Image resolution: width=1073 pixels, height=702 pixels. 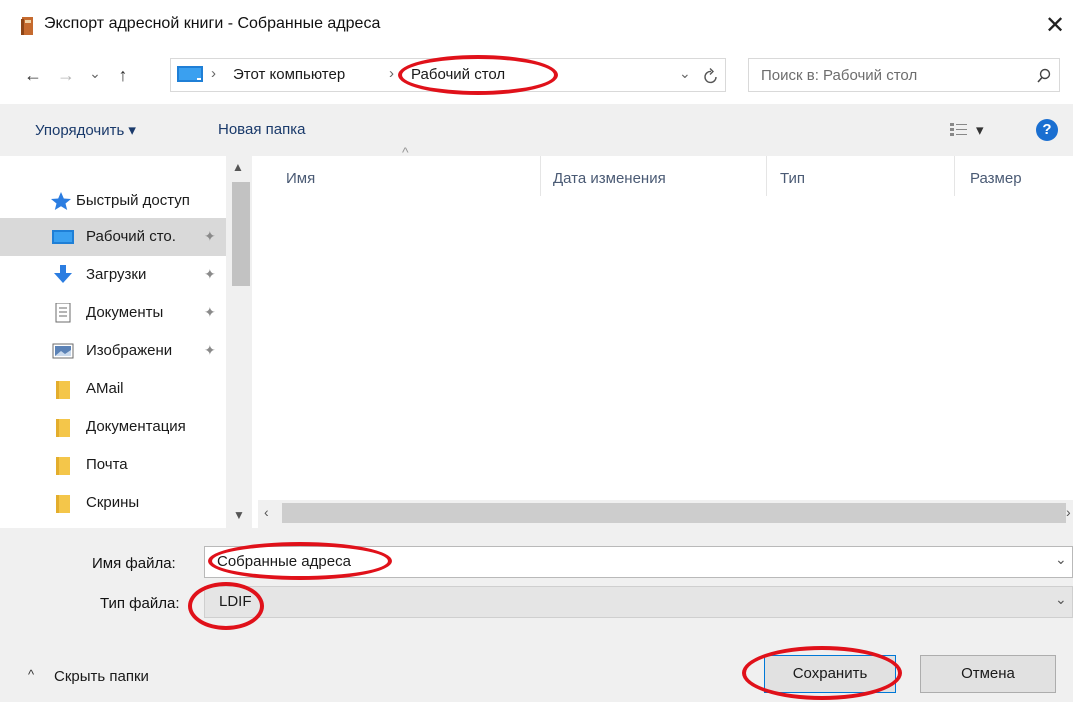 What do you see at coordinates (136, 426) in the screenshot?
I see `sidebar-item-label: Документация` at bounding box center [136, 426].